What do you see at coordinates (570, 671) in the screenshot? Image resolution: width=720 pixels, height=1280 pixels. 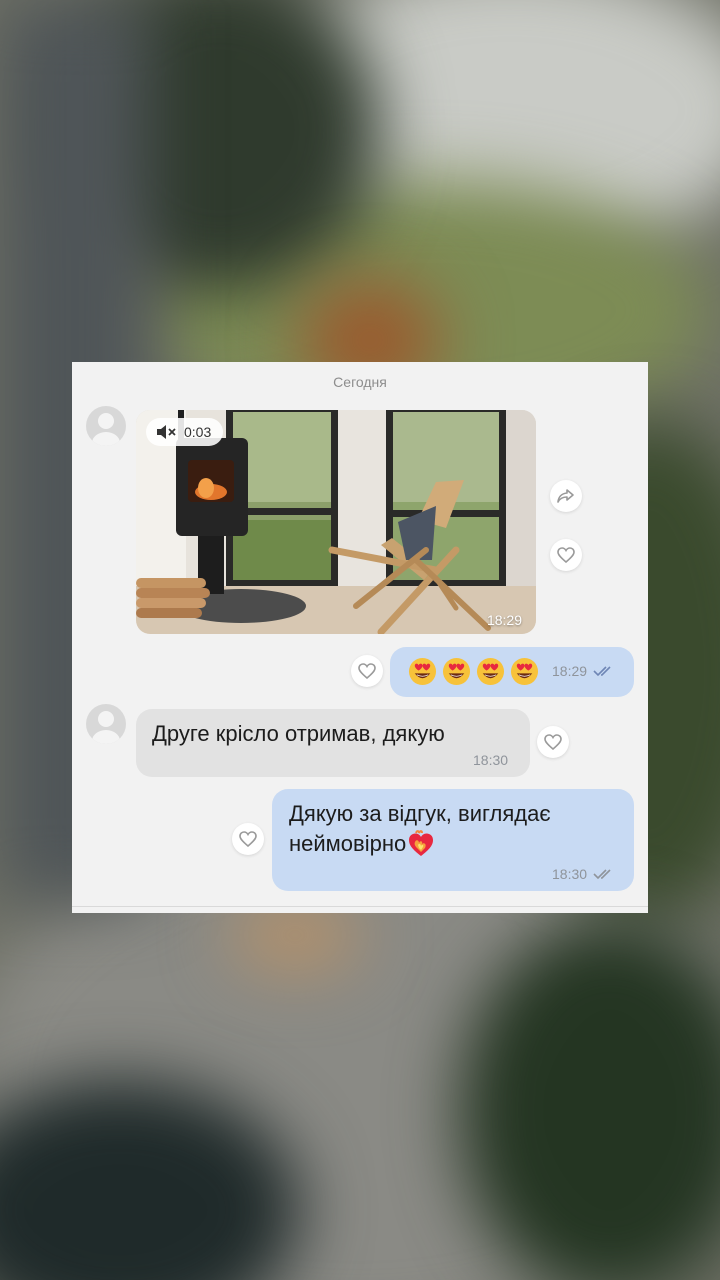 I see `message-time: 18:29` at bounding box center [570, 671].